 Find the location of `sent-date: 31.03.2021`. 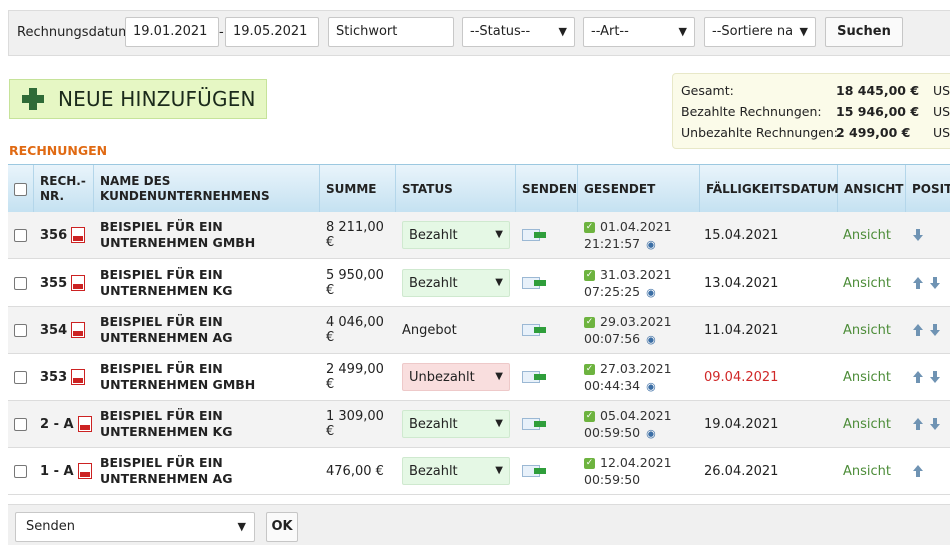

sent-date: 31.03.2021 is located at coordinates (636, 274).